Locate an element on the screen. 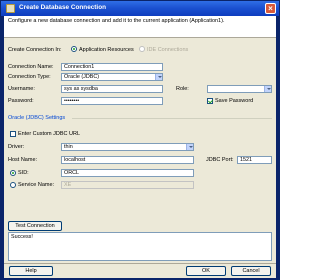 Image resolution: width=320 pixels, height=280 pixels. radio-application-resources is located at coordinates (74, 49).